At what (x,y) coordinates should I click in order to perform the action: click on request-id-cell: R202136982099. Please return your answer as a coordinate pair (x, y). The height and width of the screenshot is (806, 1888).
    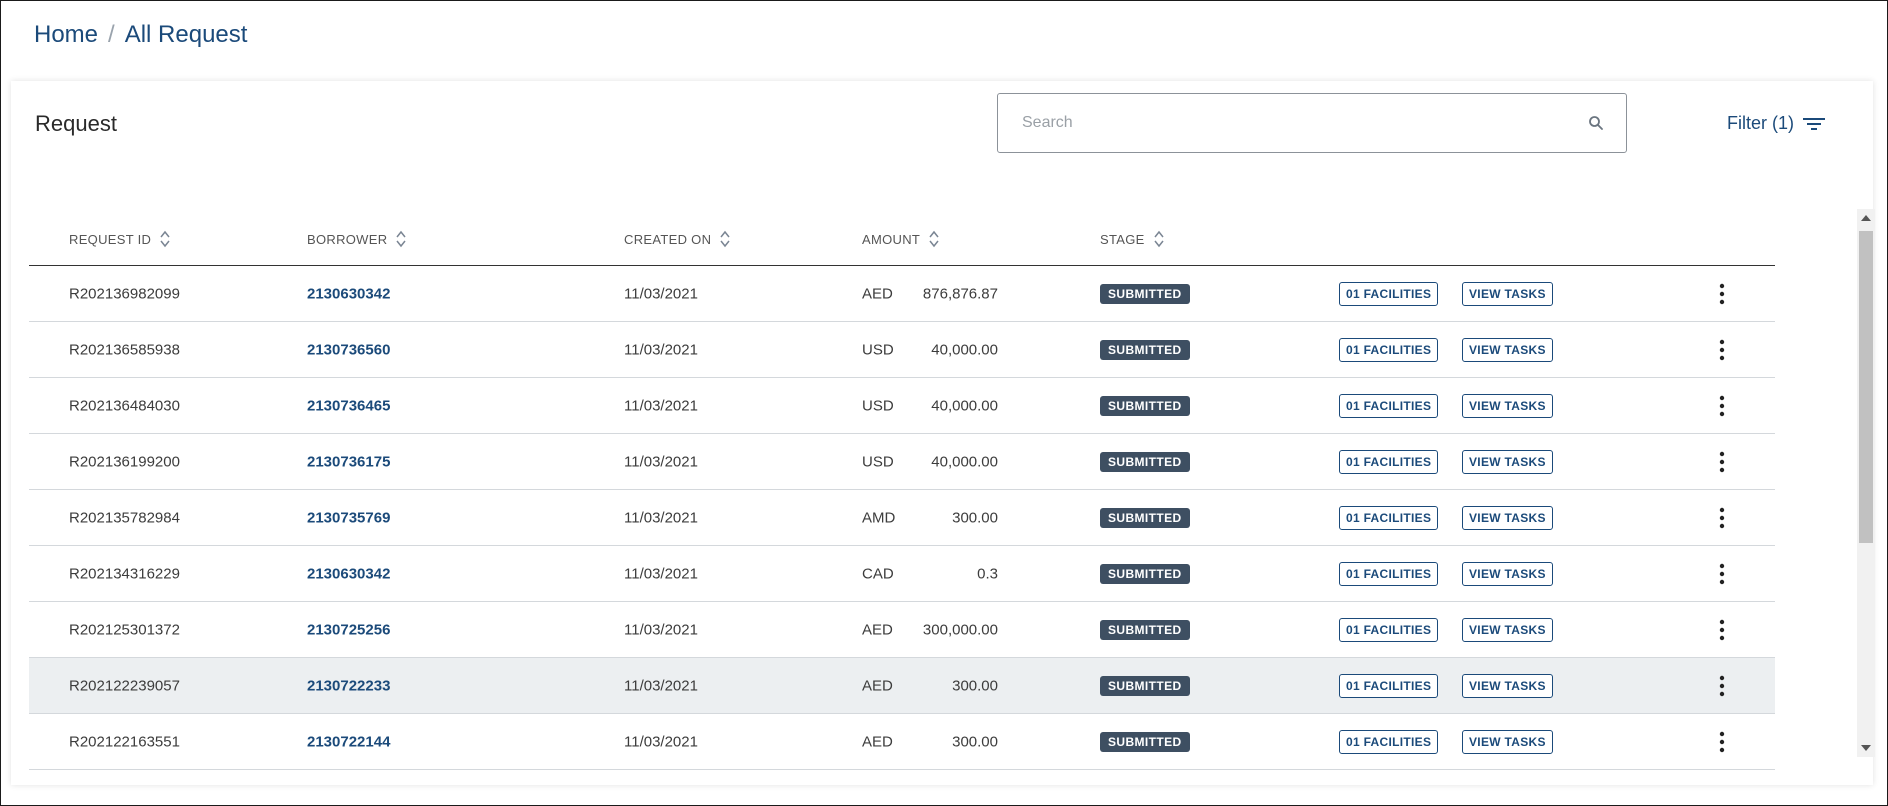
    Looking at the image, I should click on (124, 293).